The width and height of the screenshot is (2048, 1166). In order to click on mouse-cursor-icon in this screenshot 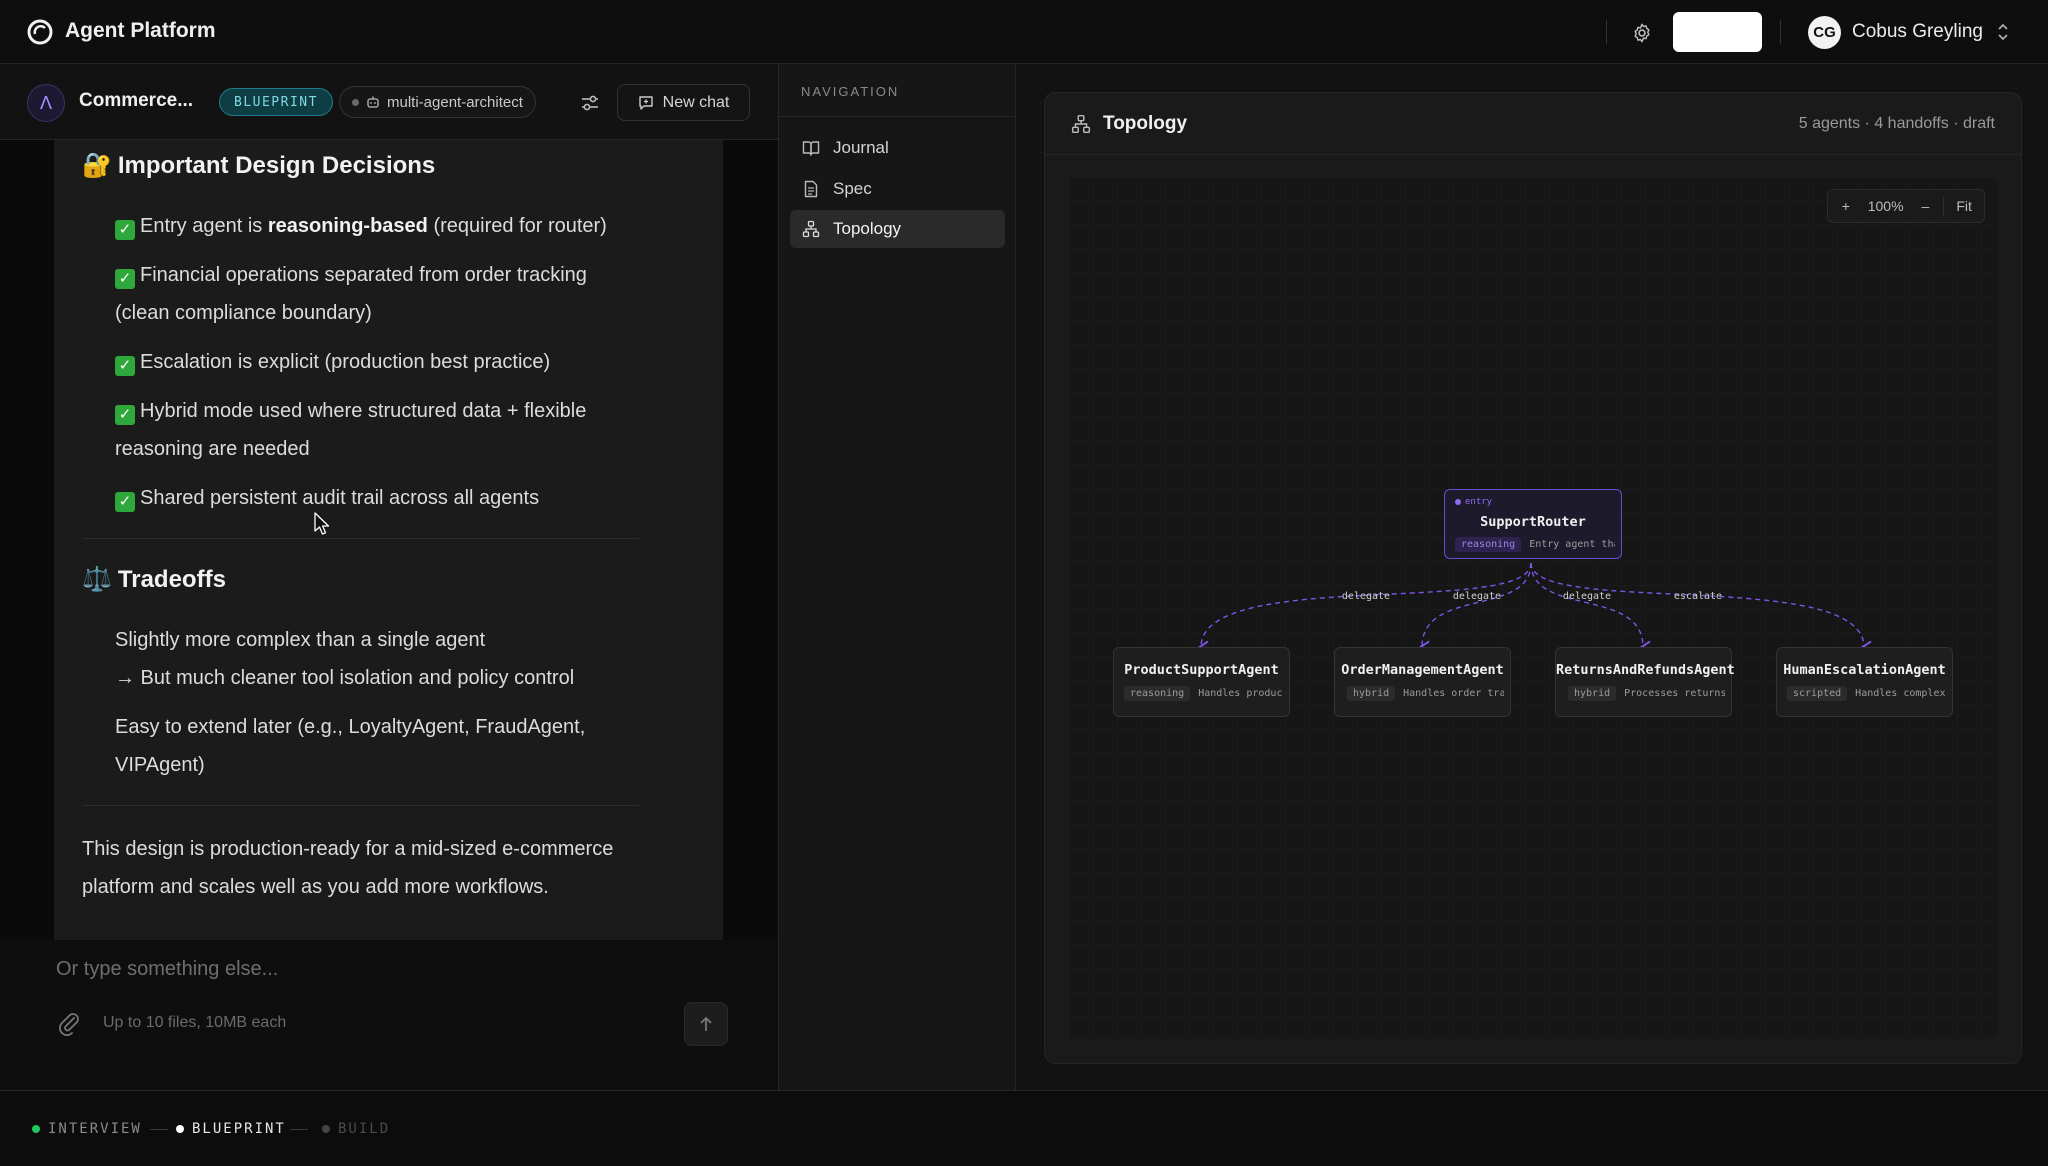, I will do `click(322, 523)`.